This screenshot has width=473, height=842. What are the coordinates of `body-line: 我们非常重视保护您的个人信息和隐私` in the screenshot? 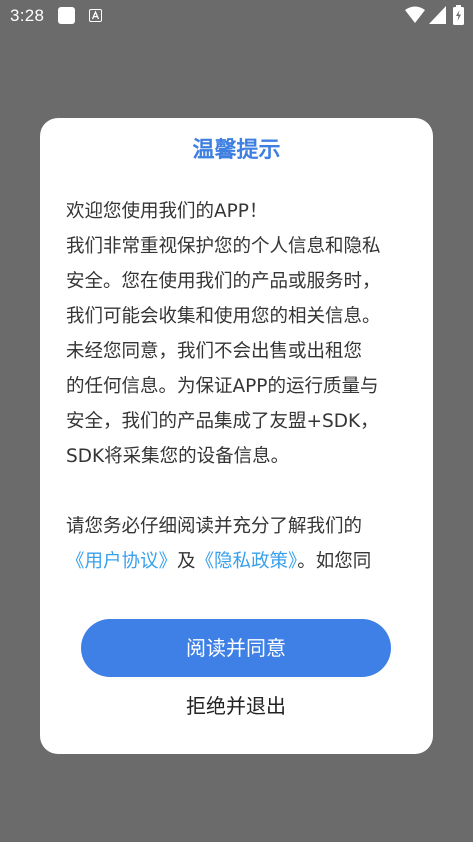 It's located at (223, 246).